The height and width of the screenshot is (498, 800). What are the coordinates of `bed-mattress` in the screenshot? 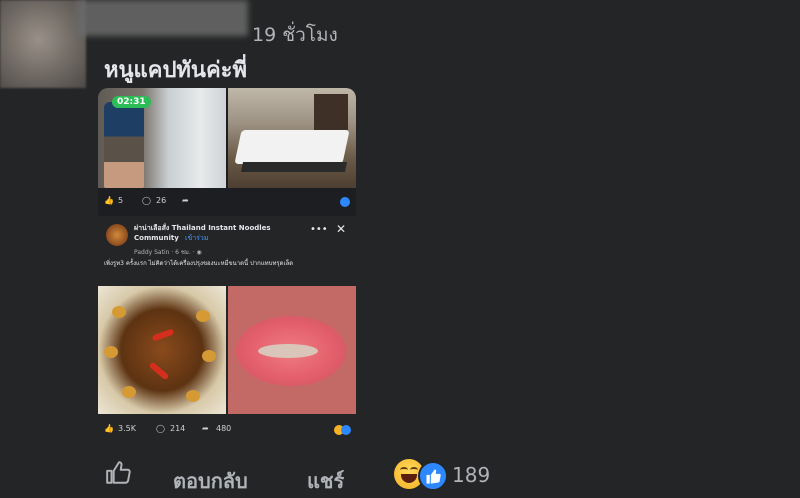 It's located at (292, 147).